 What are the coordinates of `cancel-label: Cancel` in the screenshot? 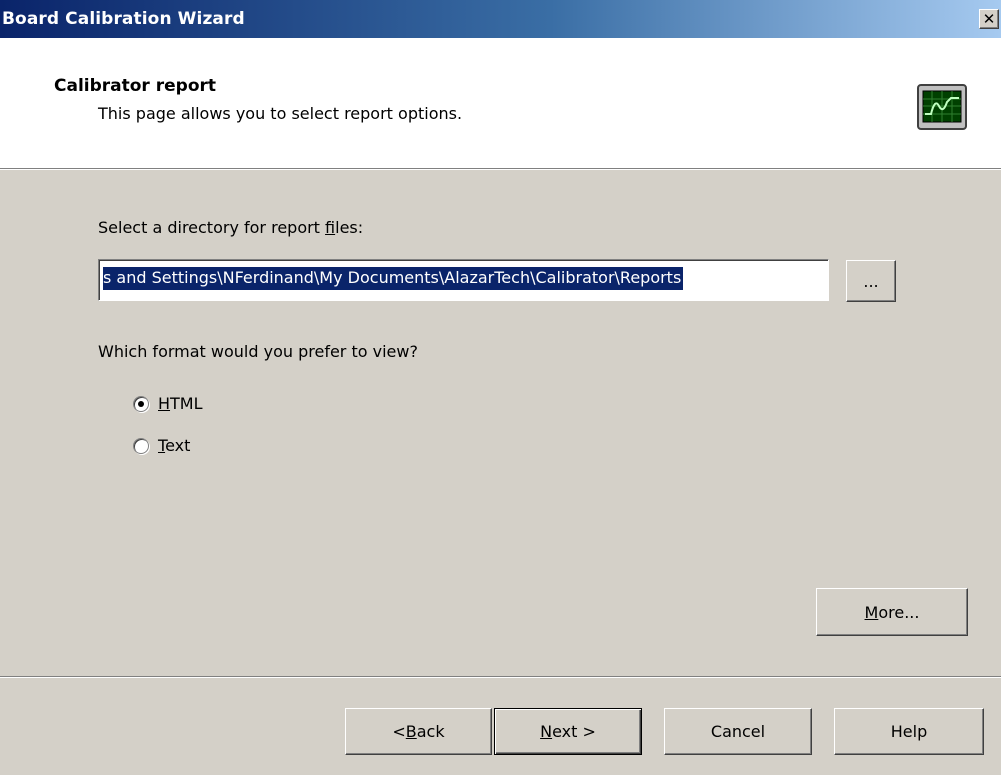 It's located at (738, 731).